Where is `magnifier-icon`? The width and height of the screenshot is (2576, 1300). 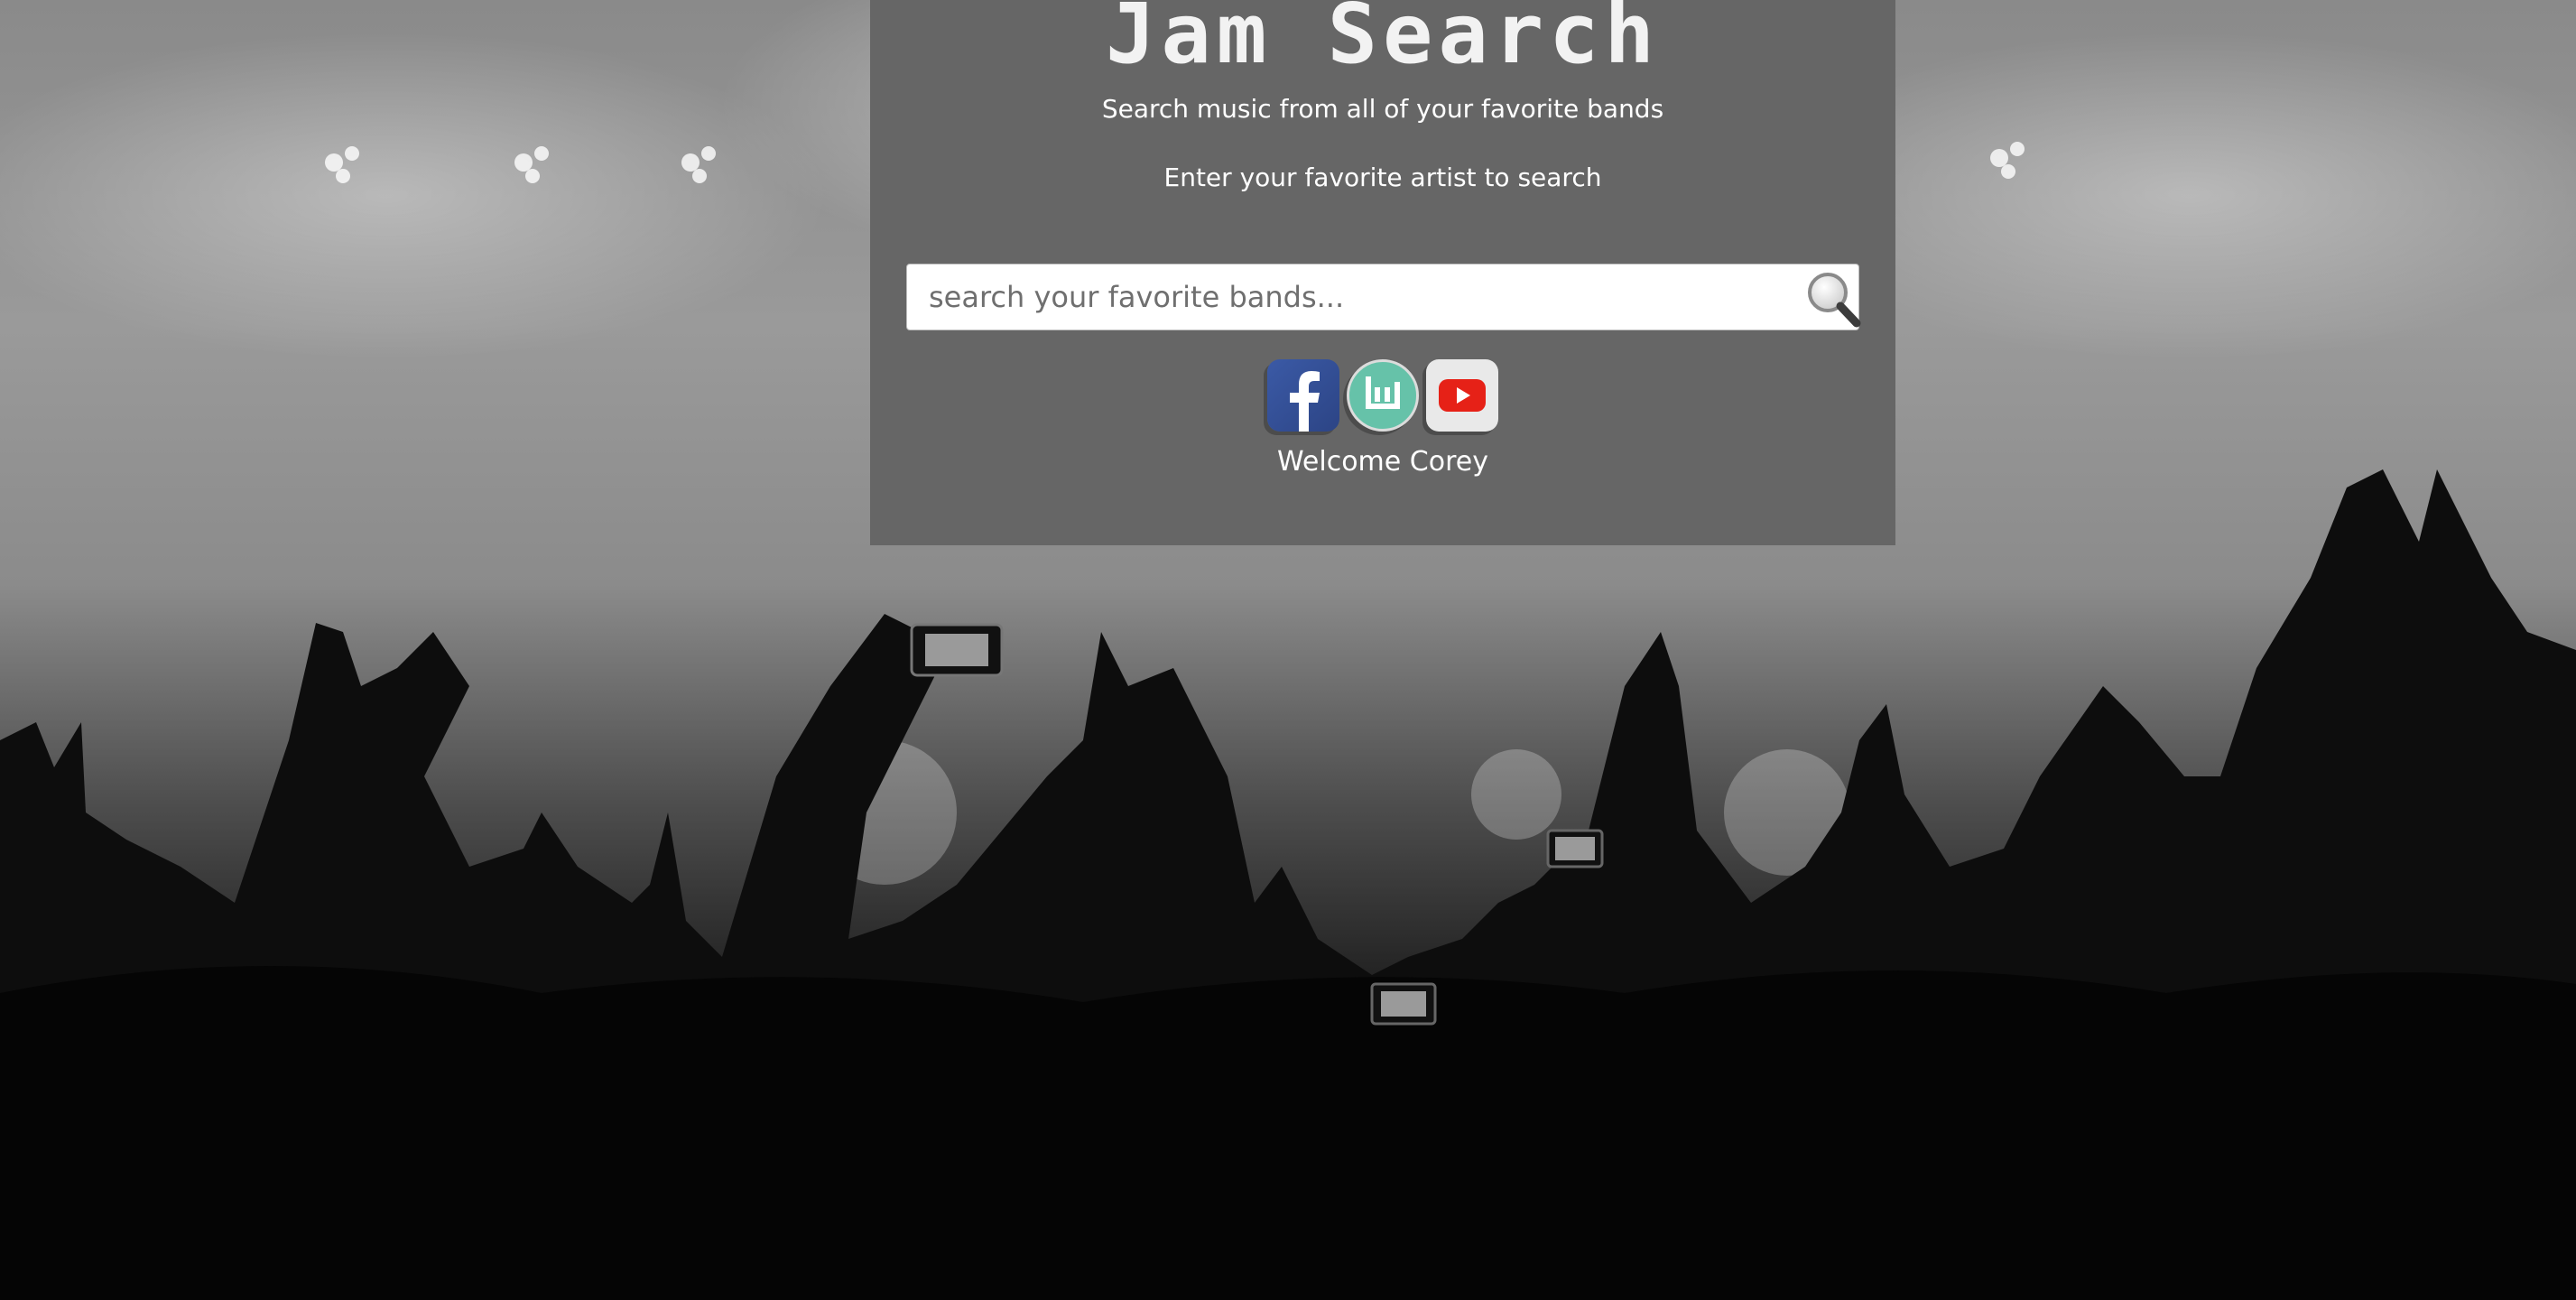 magnifier-icon is located at coordinates (1834, 300).